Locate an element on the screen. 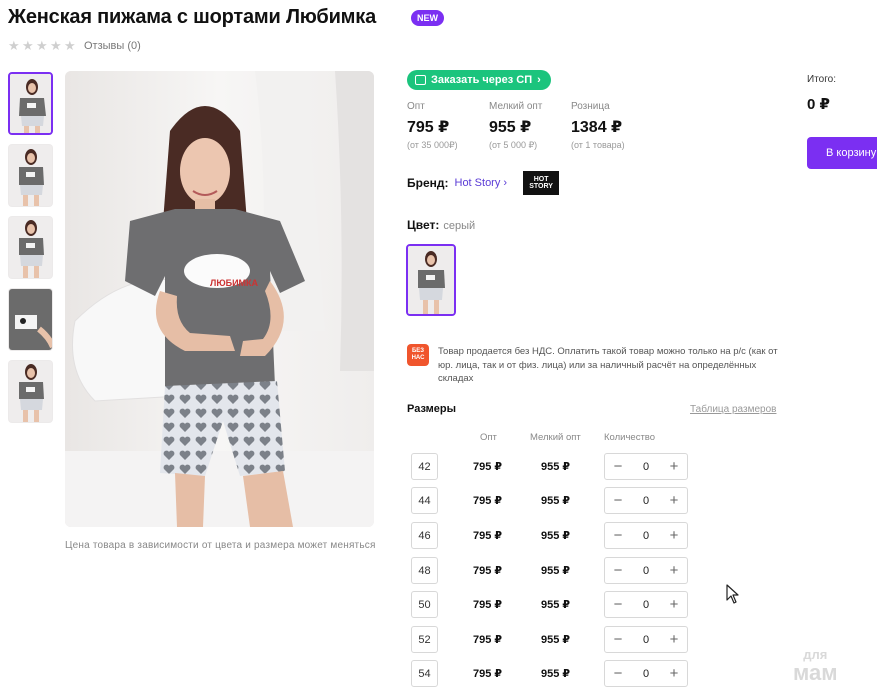  order-via-sp-button: Заказать через СП › is located at coordinates (479, 80).